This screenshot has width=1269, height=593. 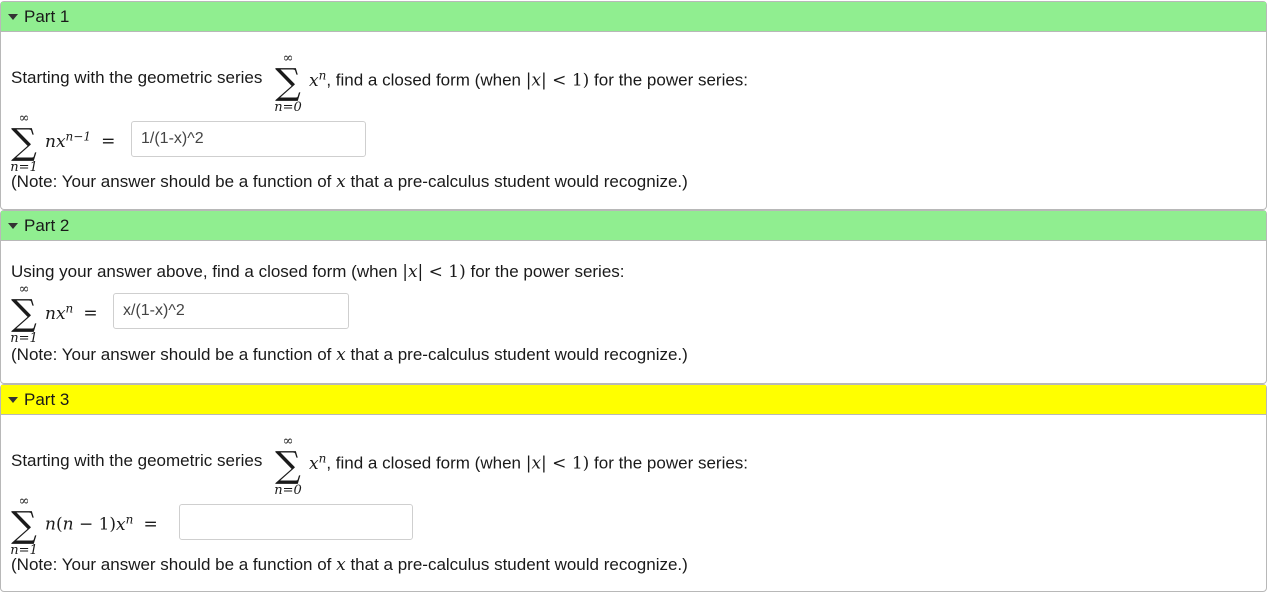 What do you see at coordinates (47, 399) in the screenshot?
I see `part-title: Part 3` at bounding box center [47, 399].